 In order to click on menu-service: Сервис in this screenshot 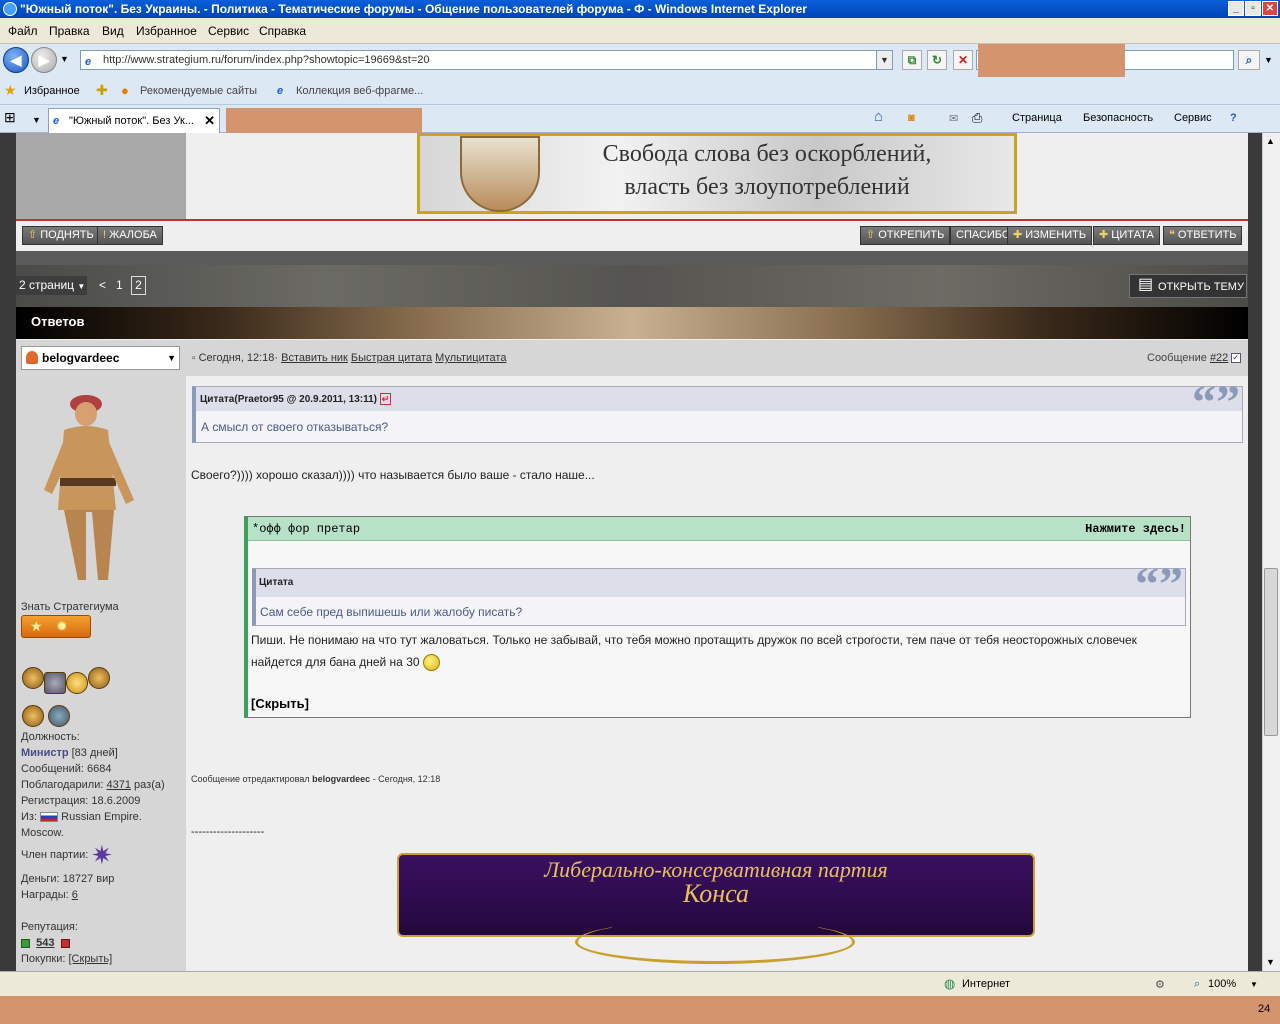, I will do `click(228, 31)`.